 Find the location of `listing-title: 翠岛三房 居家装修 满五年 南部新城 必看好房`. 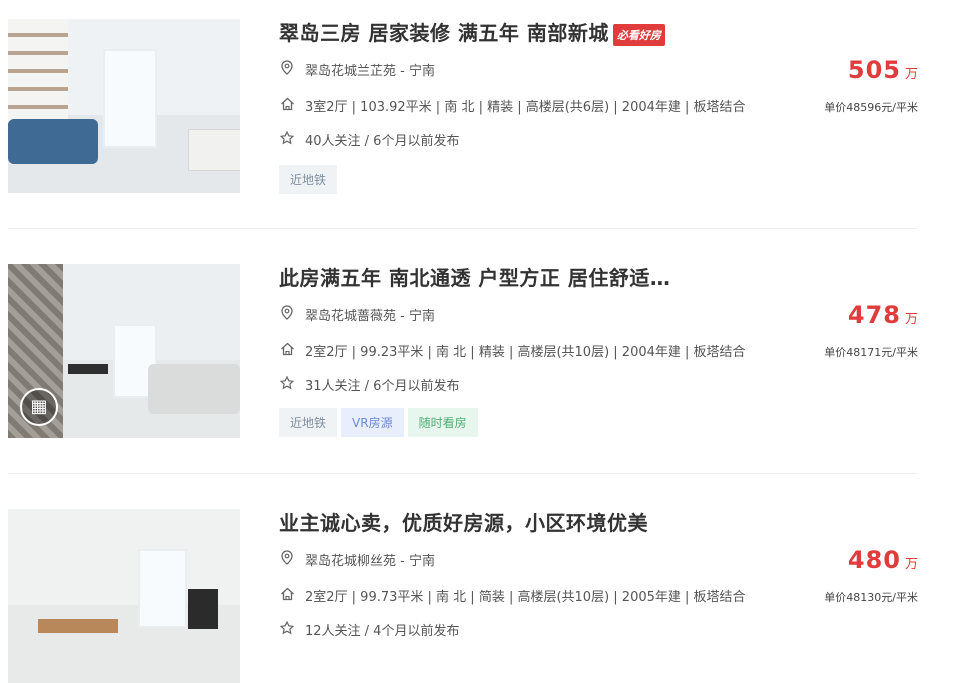

listing-title: 翠岛三房 居家装修 满五年 南部新城 必看好房 is located at coordinates (472, 31).